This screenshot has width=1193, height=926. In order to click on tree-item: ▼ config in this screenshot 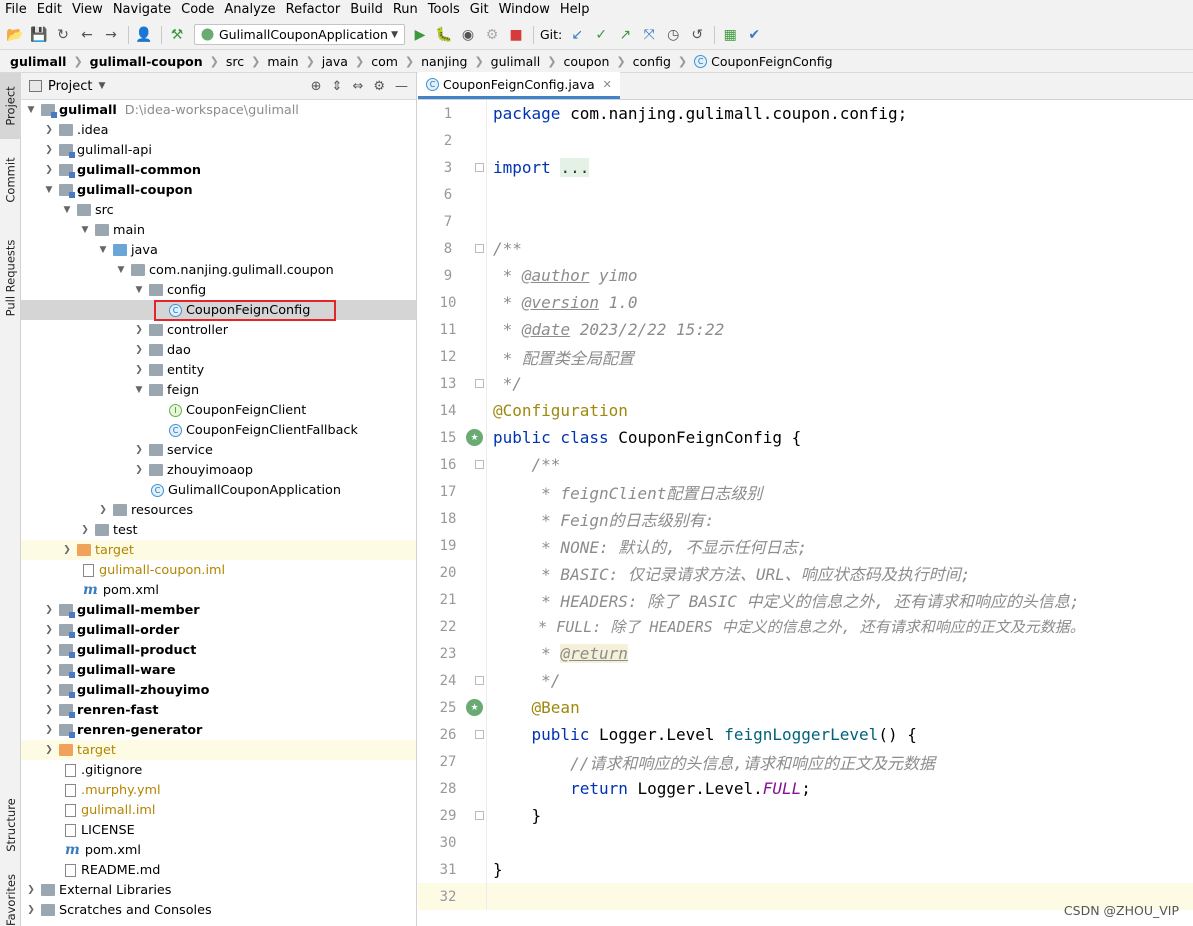, I will do `click(218, 290)`.